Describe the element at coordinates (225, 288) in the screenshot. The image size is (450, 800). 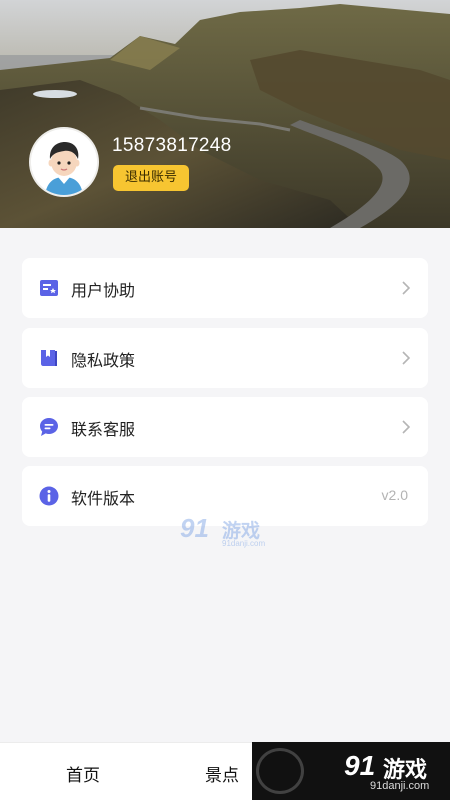
I see `menu-item-user-assistance: 用户协助` at that location.